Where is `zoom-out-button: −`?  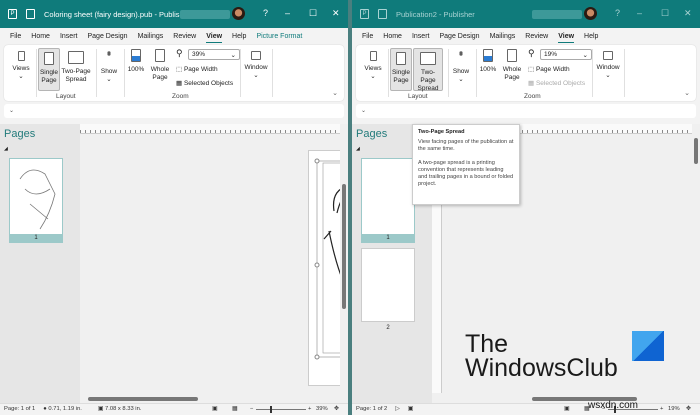
zoom-out-button: − is located at coordinates (251, 409).